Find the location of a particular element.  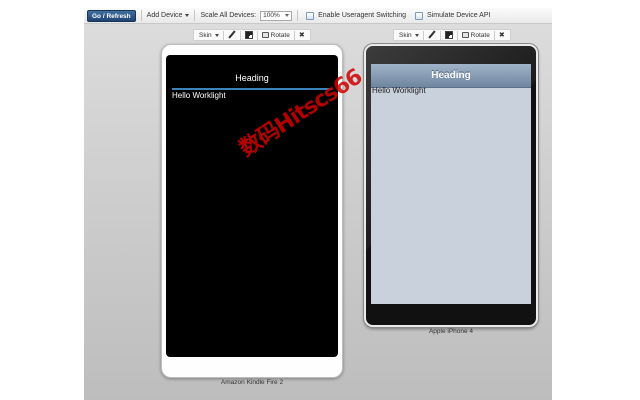

scale-control: Scale All Devices: 100% is located at coordinates (246, 15).